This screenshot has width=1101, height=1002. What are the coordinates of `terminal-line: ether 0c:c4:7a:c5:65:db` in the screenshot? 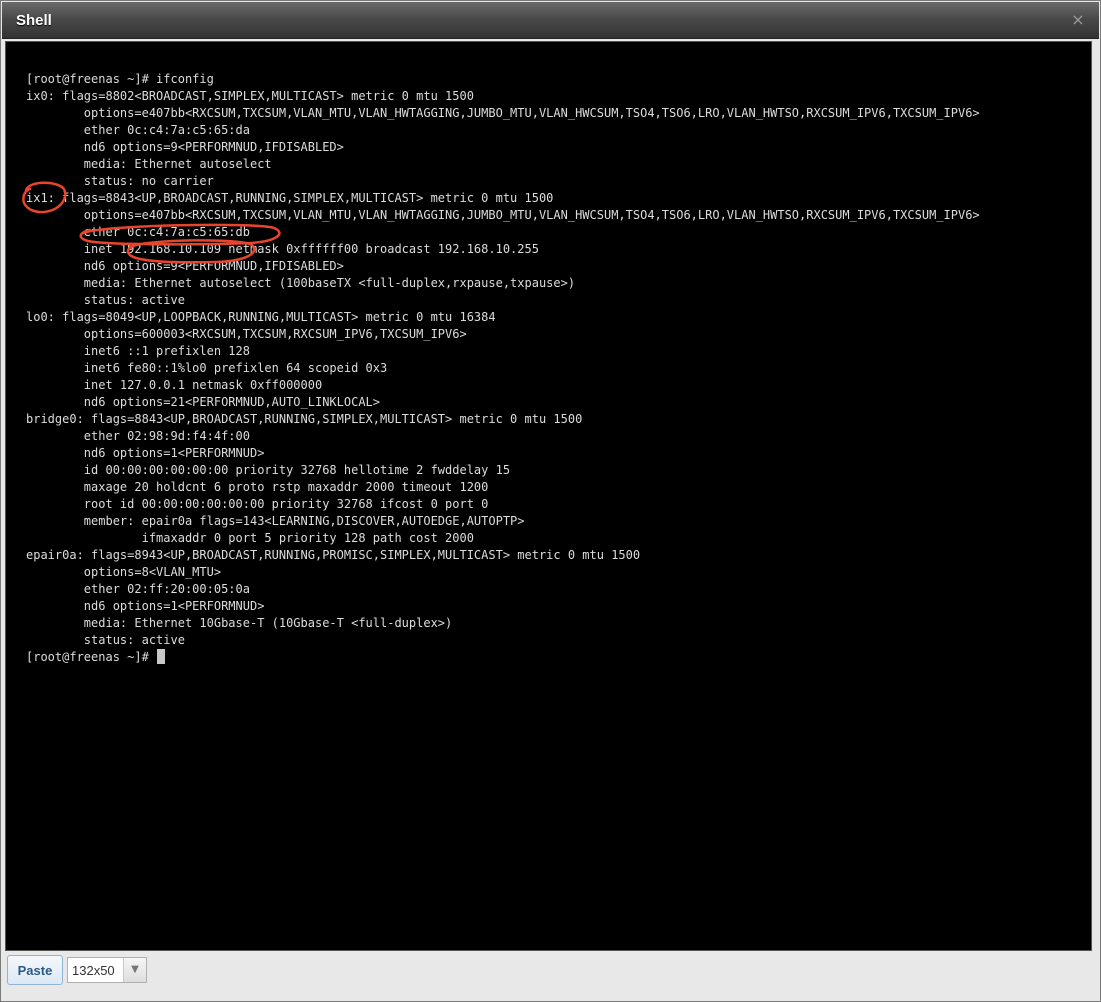 It's located at (138, 232).